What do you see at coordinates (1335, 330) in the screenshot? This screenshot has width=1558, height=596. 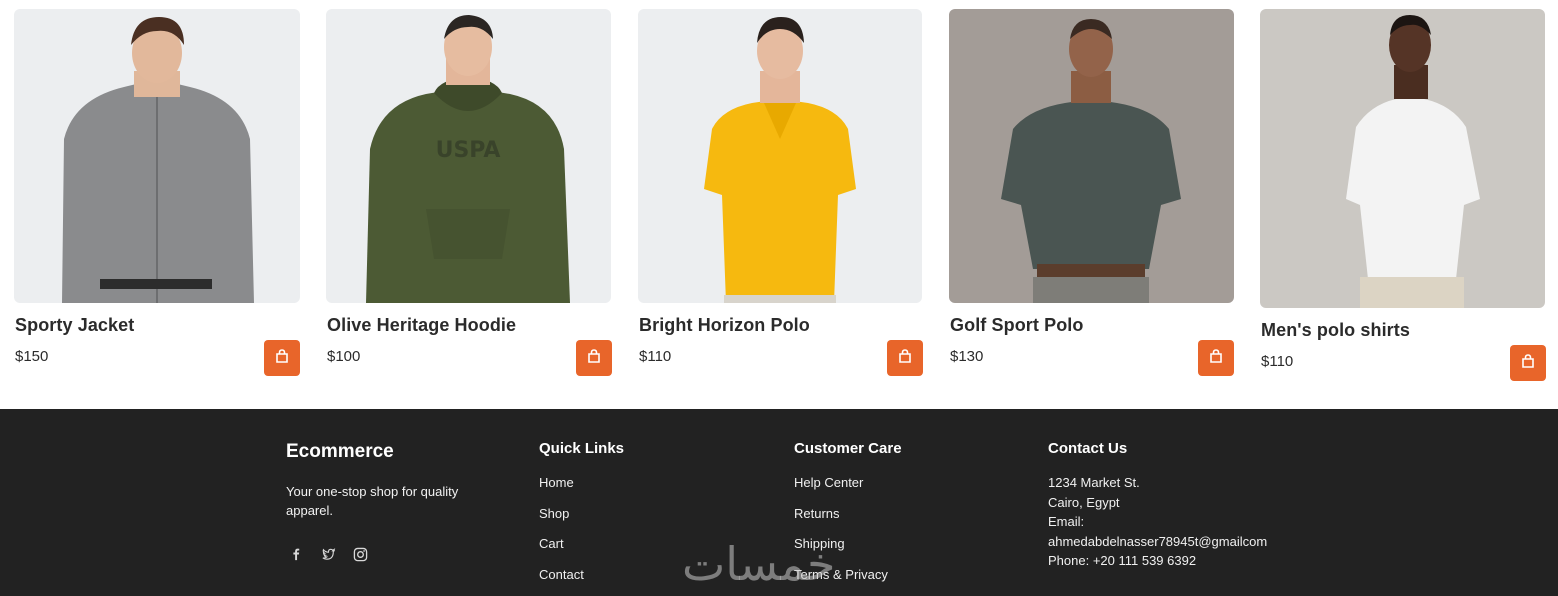 I see `product-title: Men's polo shirts` at bounding box center [1335, 330].